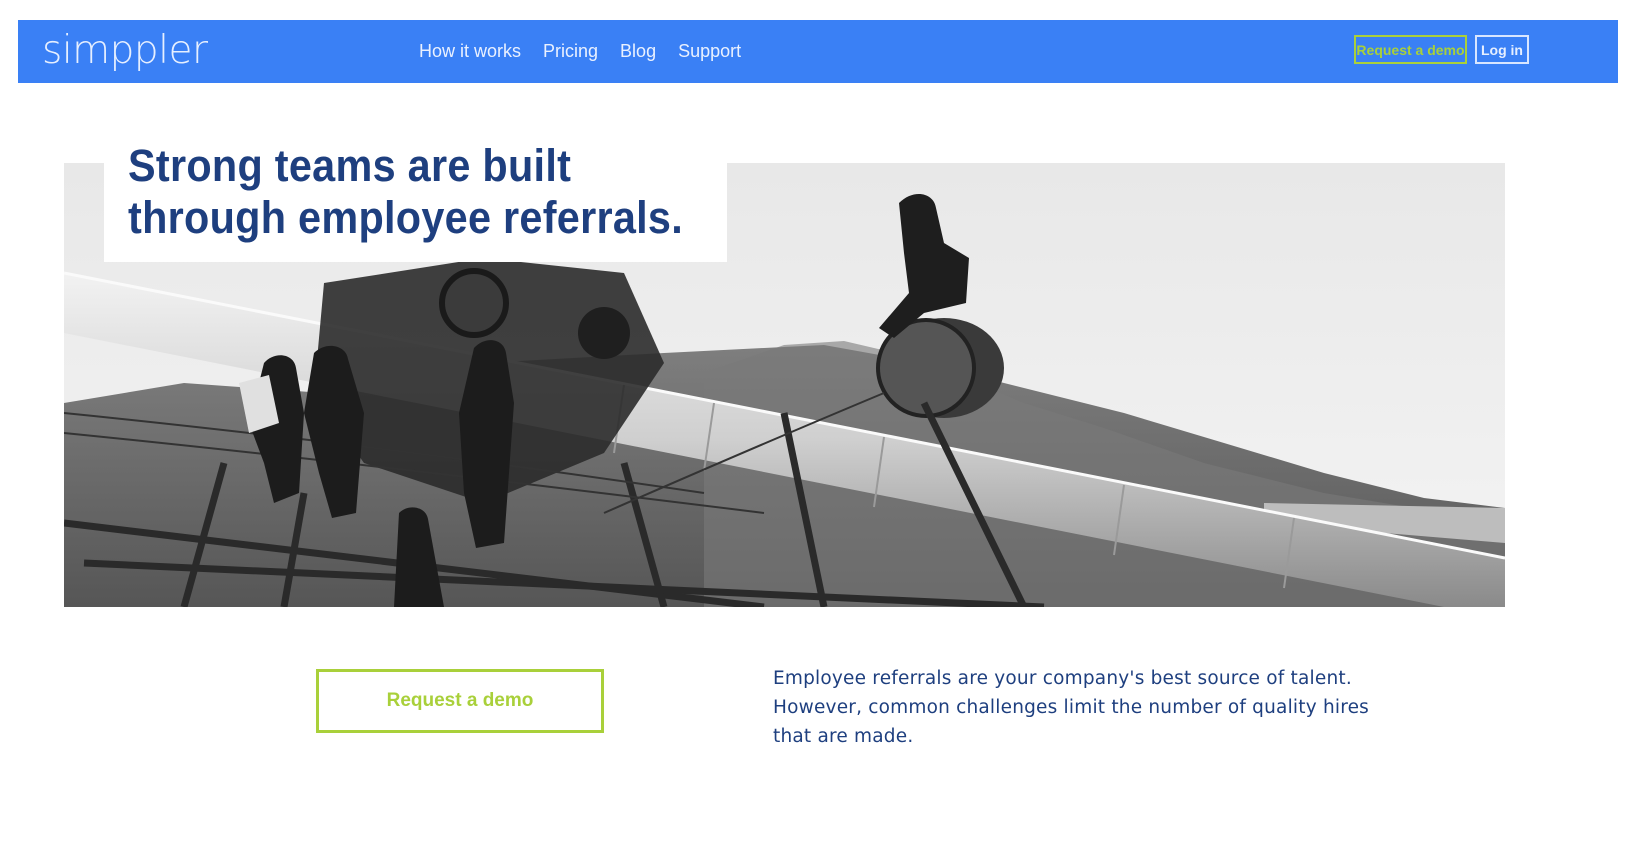 This screenshot has height=856, width=1637. I want to click on nav-request-demo-button: Request a demo, so click(1410, 49).